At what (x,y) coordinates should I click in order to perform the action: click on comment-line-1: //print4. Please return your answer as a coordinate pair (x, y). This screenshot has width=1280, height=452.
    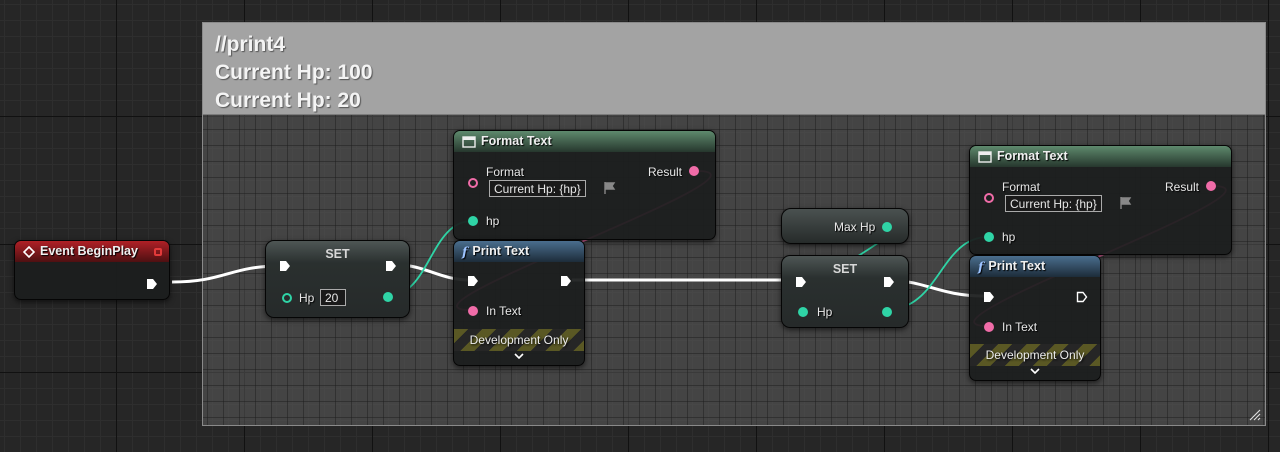
    Looking at the image, I should click on (250, 44).